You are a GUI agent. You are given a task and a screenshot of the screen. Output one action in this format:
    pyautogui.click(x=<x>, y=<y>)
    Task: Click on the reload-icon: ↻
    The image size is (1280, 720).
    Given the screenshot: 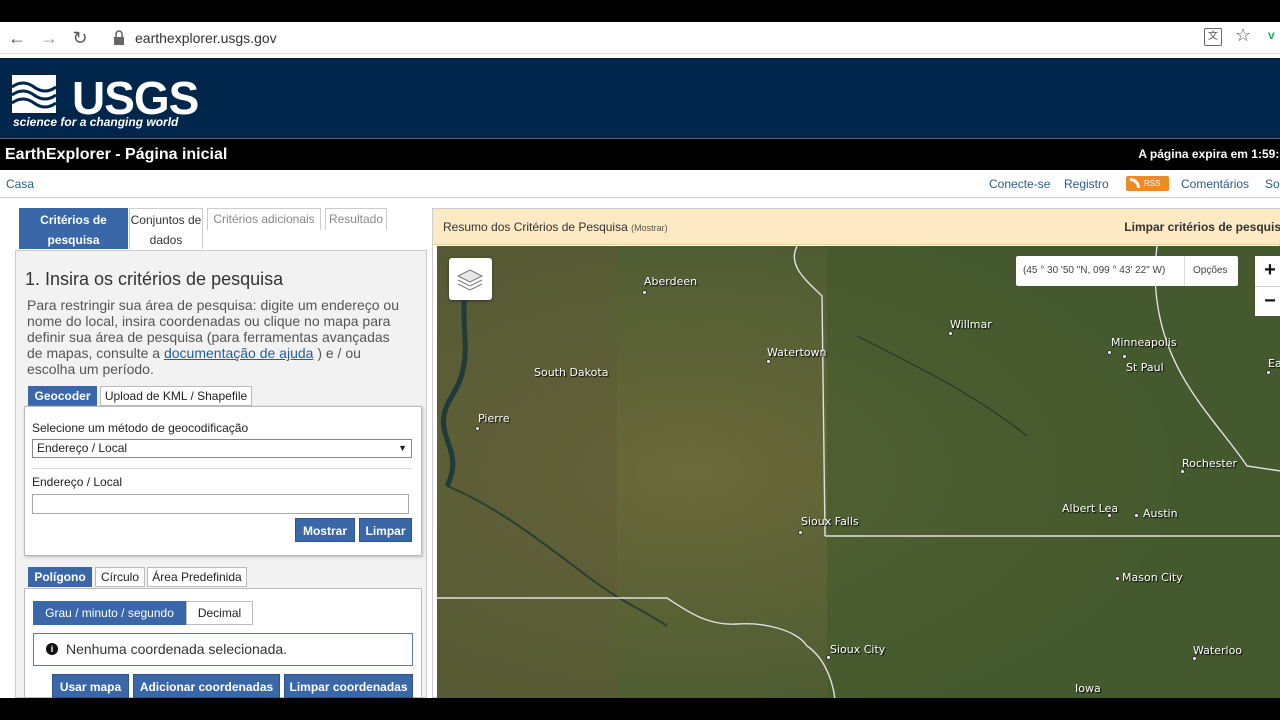 What is the action you would take?
    pyautogui.click(x=80, y=38)
    